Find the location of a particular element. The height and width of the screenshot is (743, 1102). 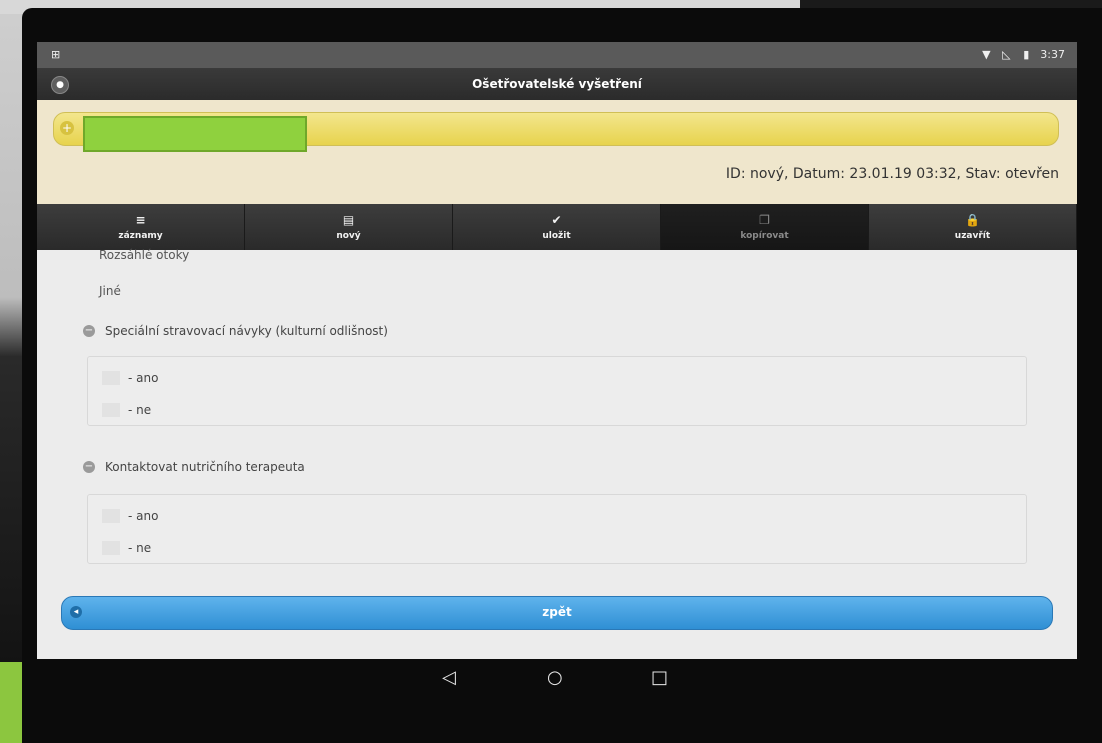

section-title: Kontaktovat nutričního terapeuta is located at coordinates (205, 467).